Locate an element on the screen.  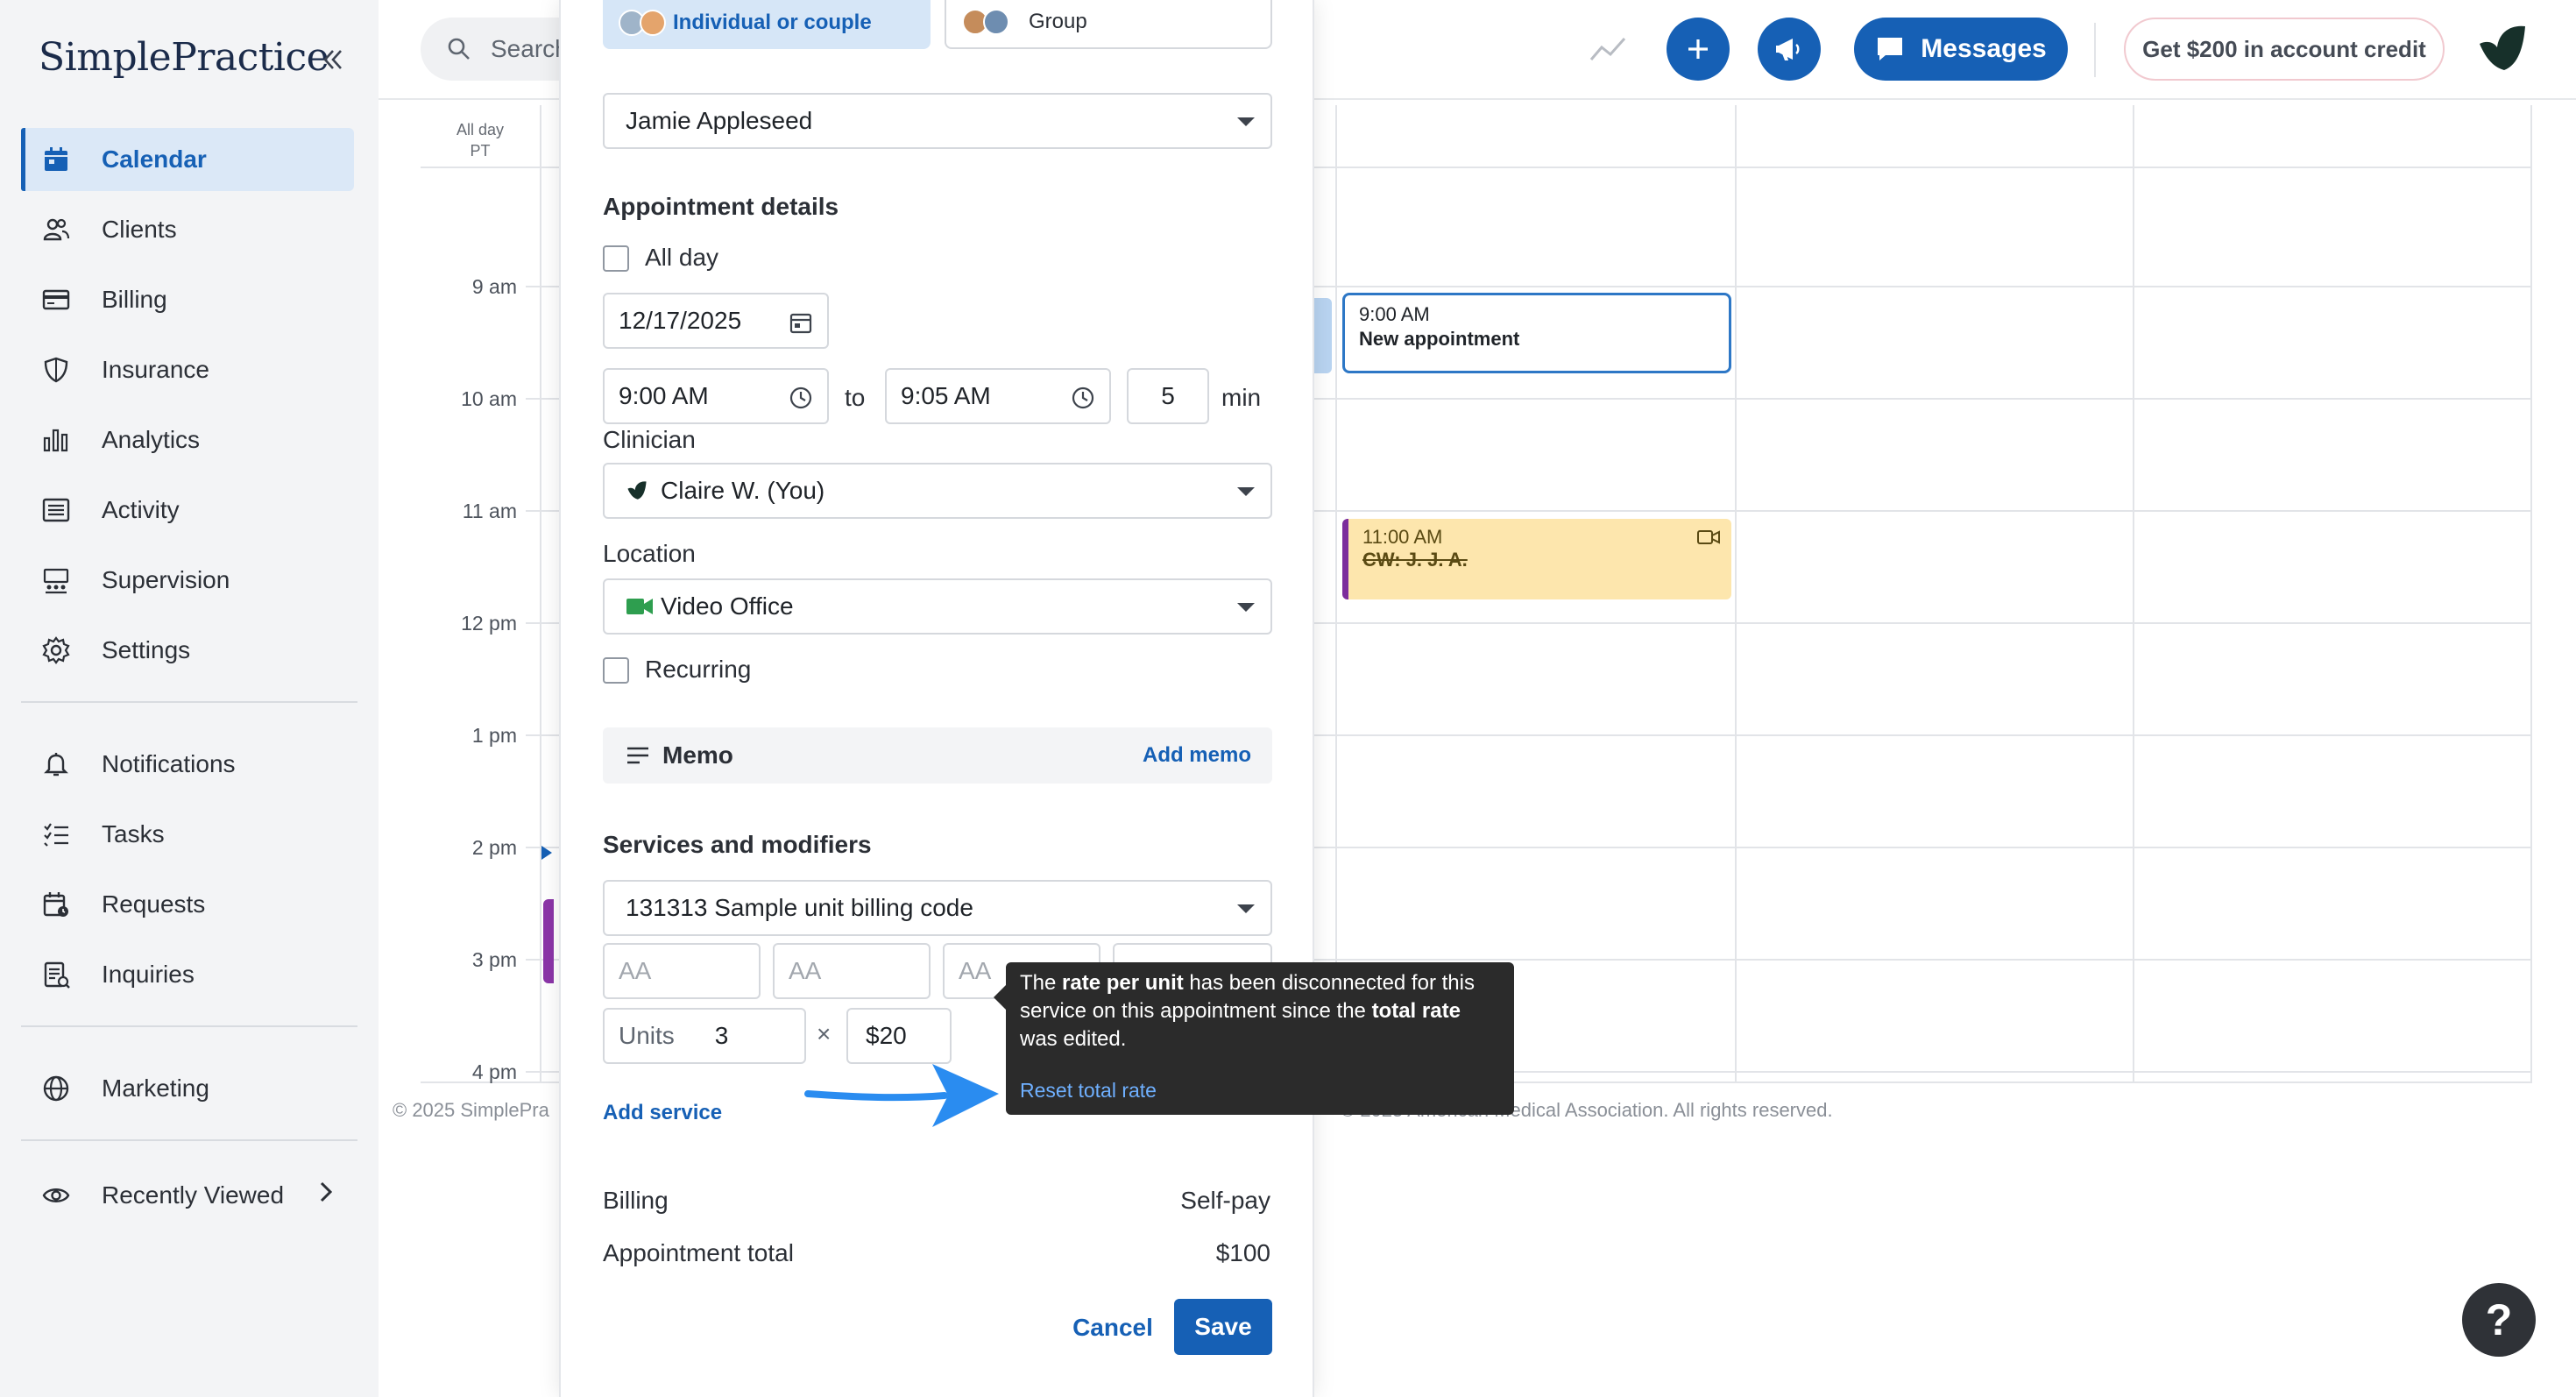
sidebar-item-requests: Requests is located at coordinates (187, 905).